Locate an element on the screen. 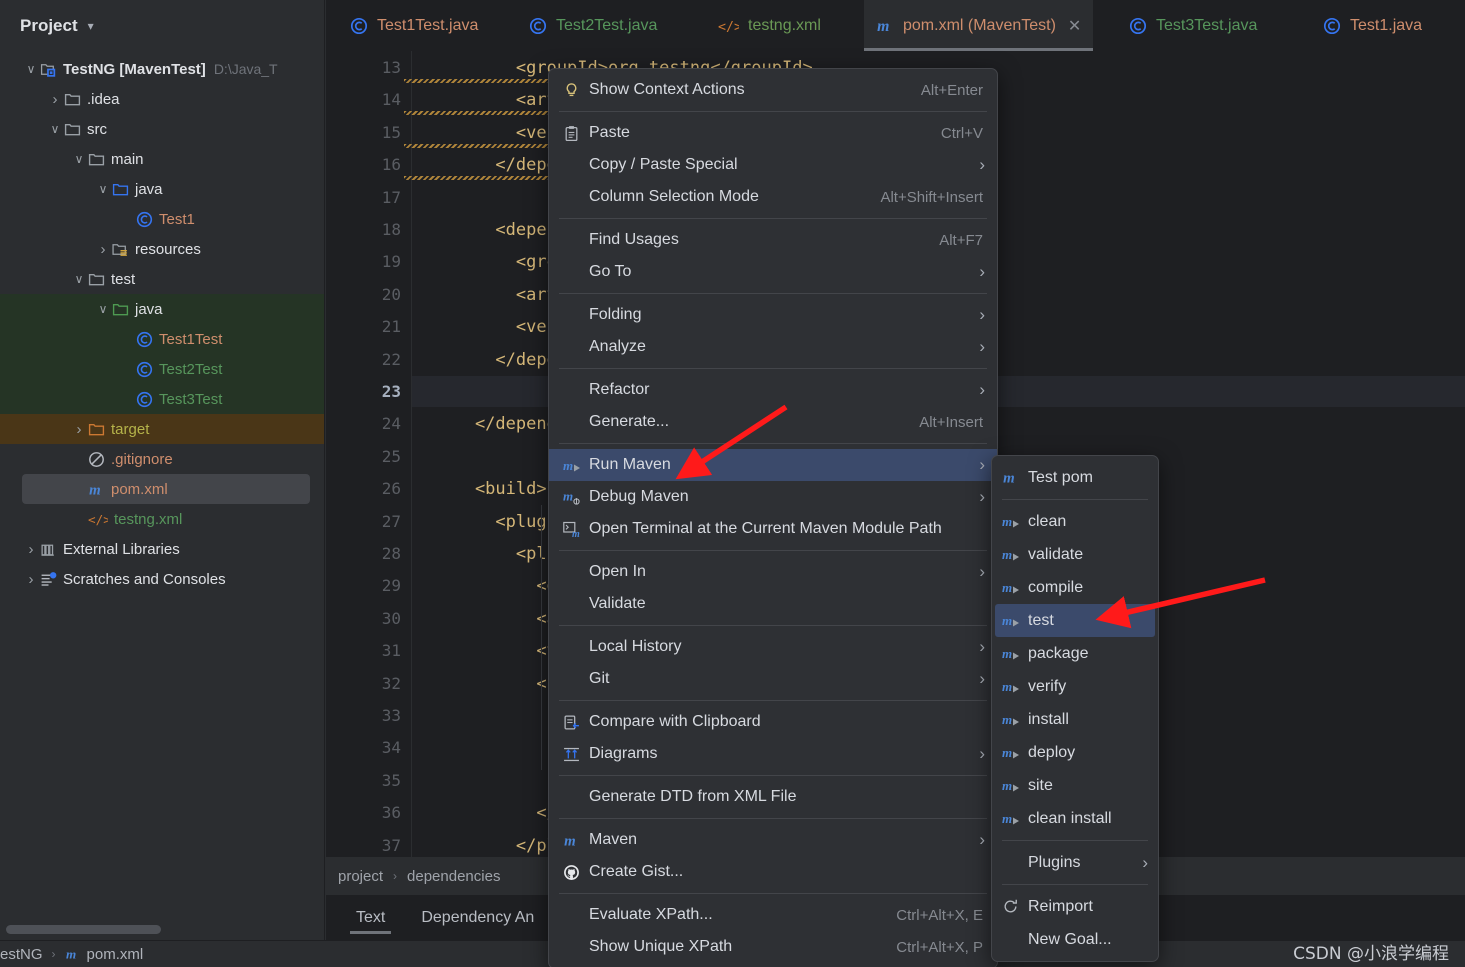  editor-tab-testng-xml: </> testng.xml is located at coordinates (769, 25).